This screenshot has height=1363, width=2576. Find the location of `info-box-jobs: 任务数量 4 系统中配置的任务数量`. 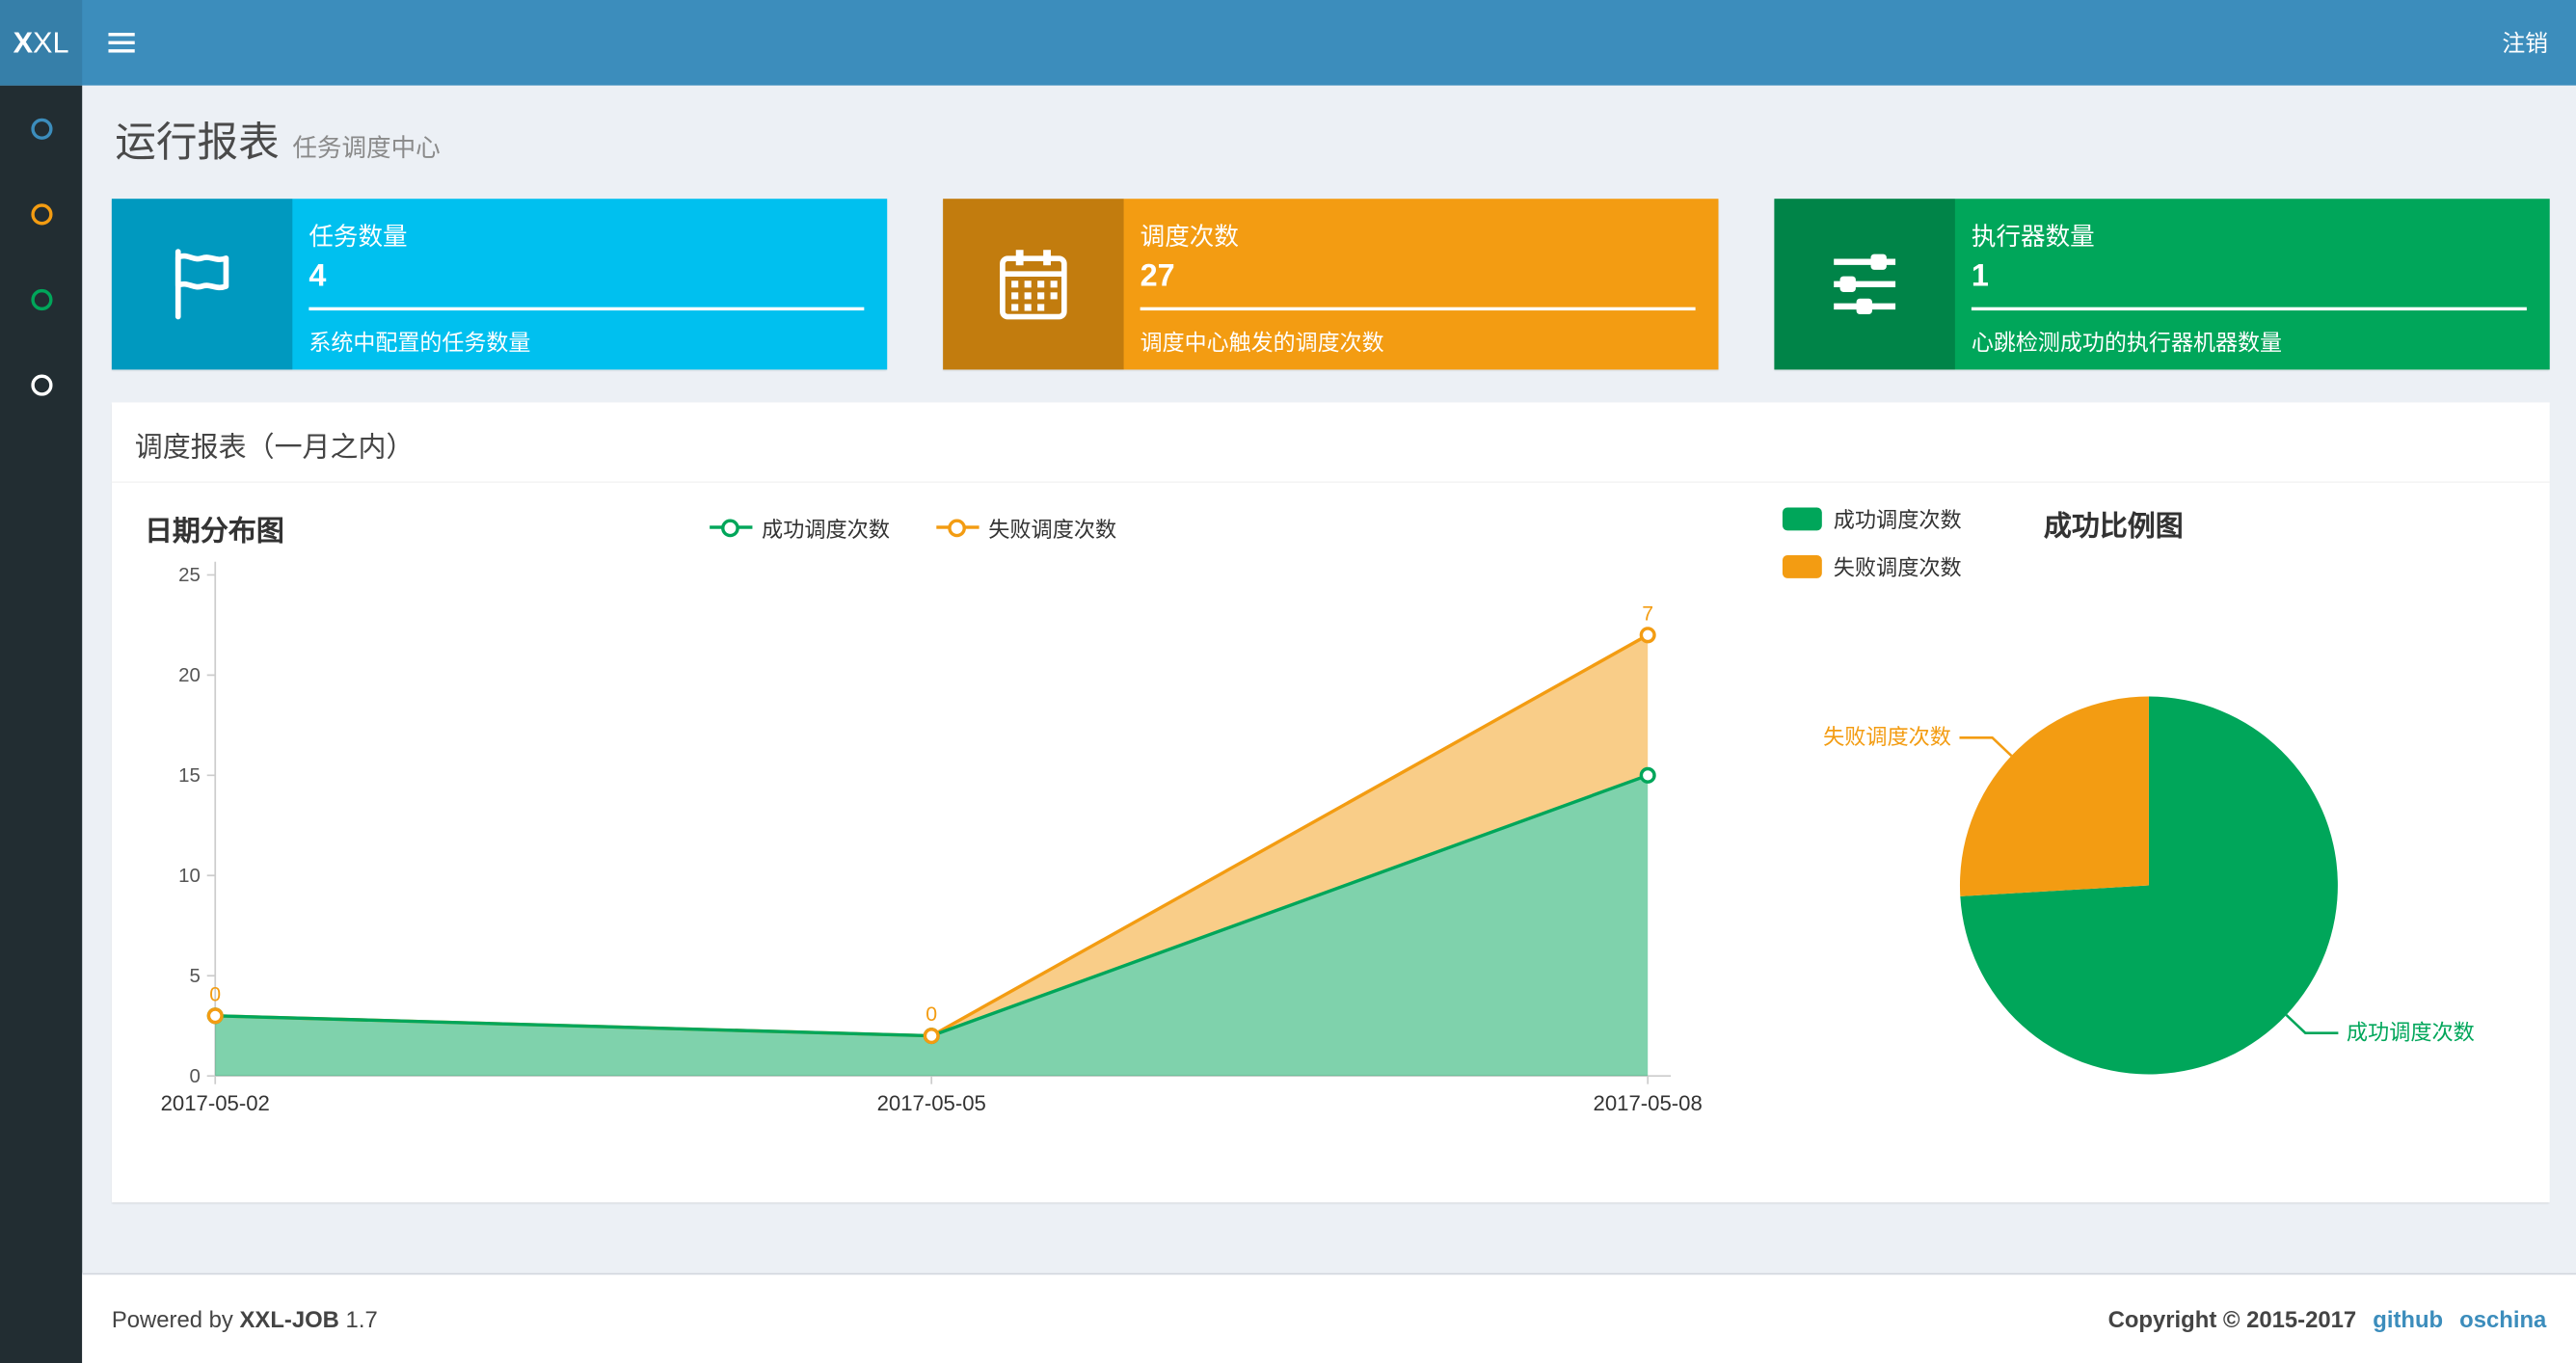

info-box-jobs: 任务数量 4 系统中配置的任务数量 is located at coordinates (500, 284).